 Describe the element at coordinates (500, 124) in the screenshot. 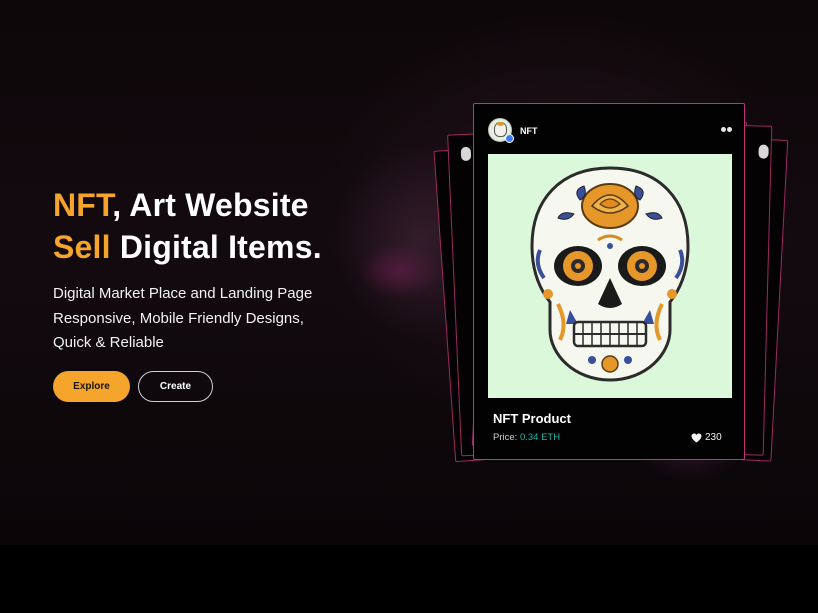

I see `avatar-rose-shape` at that location.